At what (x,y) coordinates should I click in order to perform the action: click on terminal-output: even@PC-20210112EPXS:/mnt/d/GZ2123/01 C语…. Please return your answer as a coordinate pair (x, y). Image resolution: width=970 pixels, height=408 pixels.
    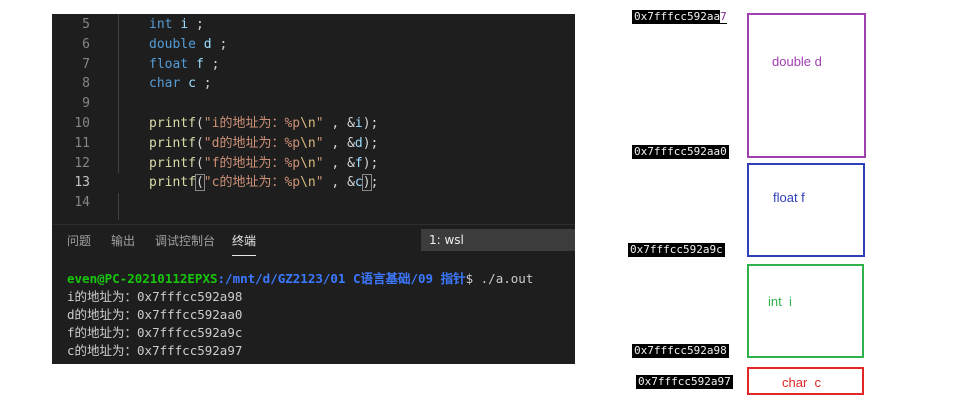
    Looking at the image, I should click on (313, 317).